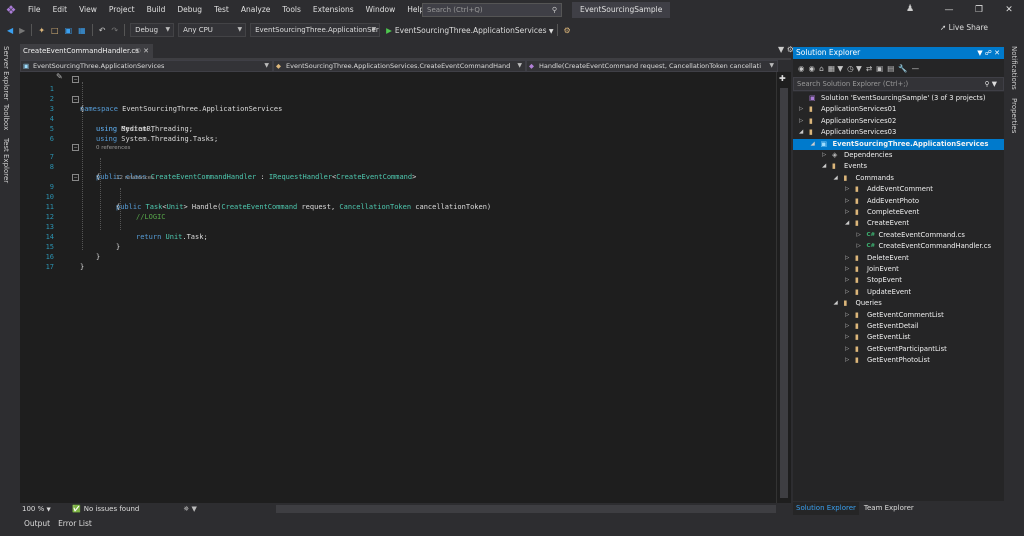 The image size is (1024, 536). I want to click on startup-project-select: EventSourcingThree.ApplicationSer ▼, so click(315, 30).